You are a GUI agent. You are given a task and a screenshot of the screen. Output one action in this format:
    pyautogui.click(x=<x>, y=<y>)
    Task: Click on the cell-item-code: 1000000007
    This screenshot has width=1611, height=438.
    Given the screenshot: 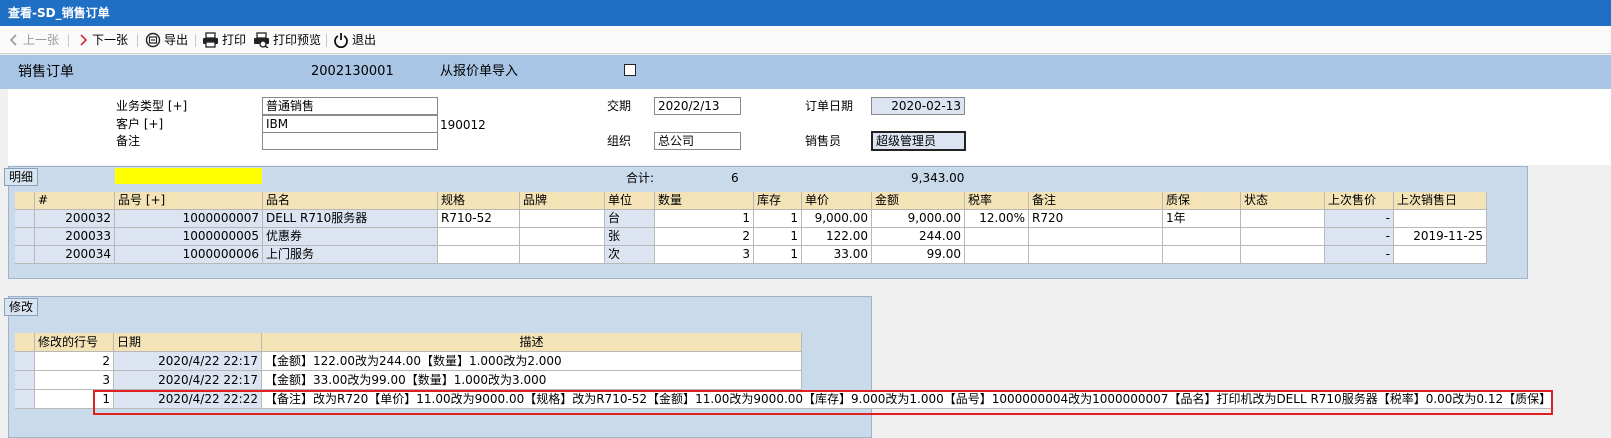 What is the action you would take?
    pyautogui.click(x=189, y=219)
    